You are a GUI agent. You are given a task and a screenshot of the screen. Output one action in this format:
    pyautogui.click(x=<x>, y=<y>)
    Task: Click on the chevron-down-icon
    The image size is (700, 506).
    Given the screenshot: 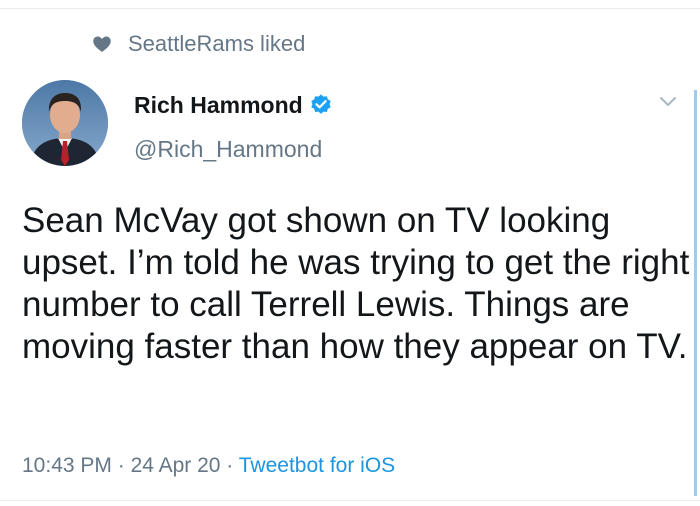 What is the action you would take?
    pyautogui.click(x=668, y=102)
    